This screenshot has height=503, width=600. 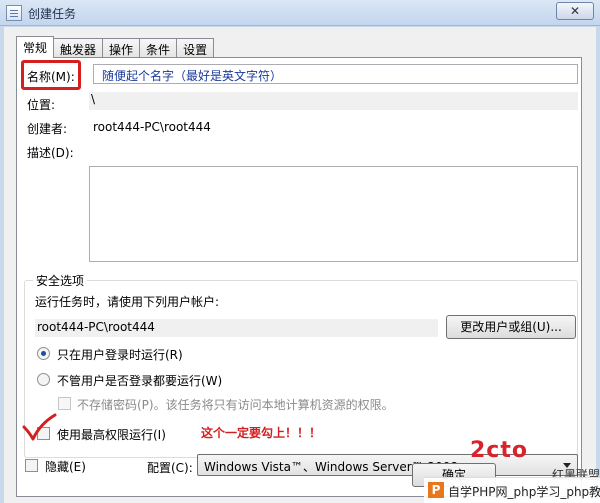 I want to click on radio-run-whether-logged-on, so click(x=43, y=379).